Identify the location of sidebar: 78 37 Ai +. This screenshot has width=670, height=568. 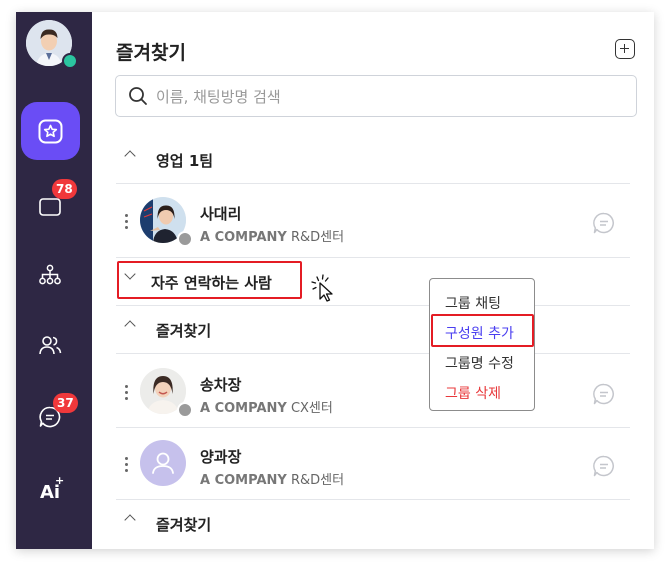
(54, 280).